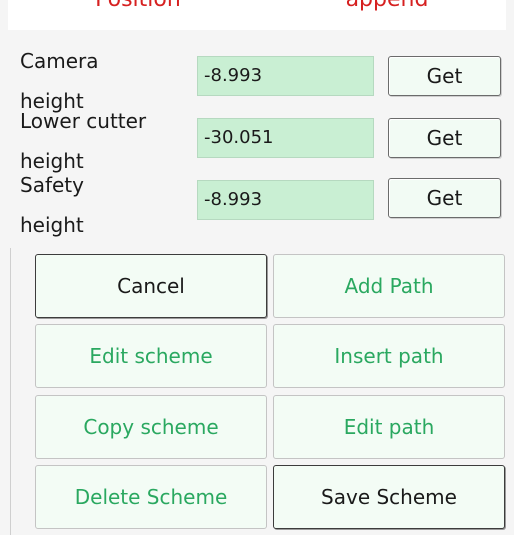 This screenshot has height=535, width=514. I want to click on delete-scheme-button: Delete Scheme, so click(151, 497).